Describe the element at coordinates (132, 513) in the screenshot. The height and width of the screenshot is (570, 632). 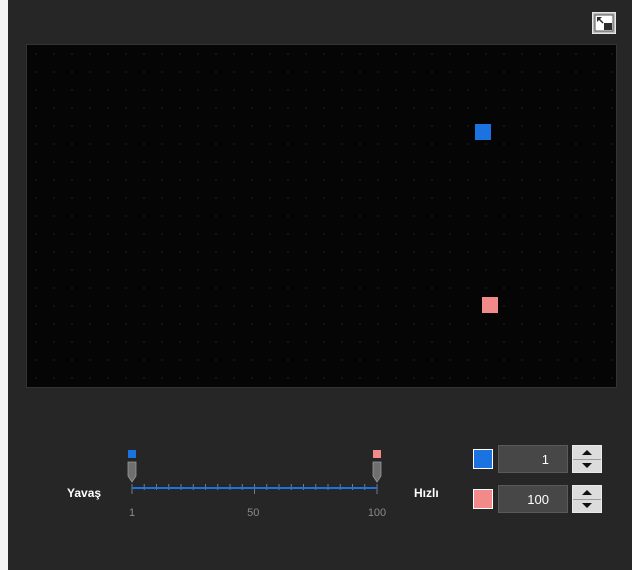
I see `tick-label-1: 1` at that location.